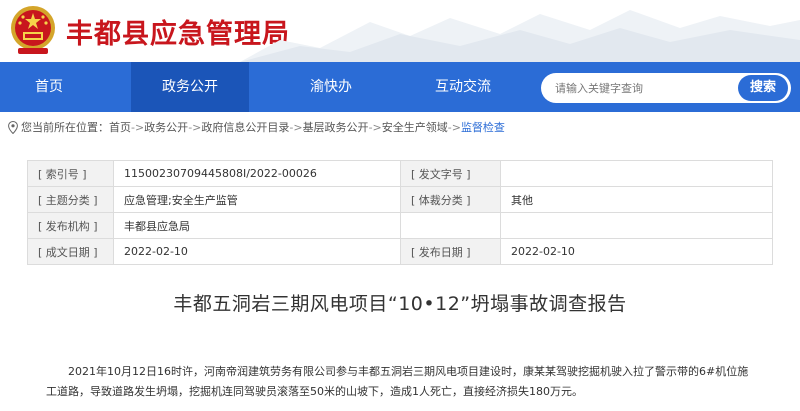 The height and width of the screenshot is (411, 800). I want to click on nav-item-interaction: 互动交流, so click(463, 87).